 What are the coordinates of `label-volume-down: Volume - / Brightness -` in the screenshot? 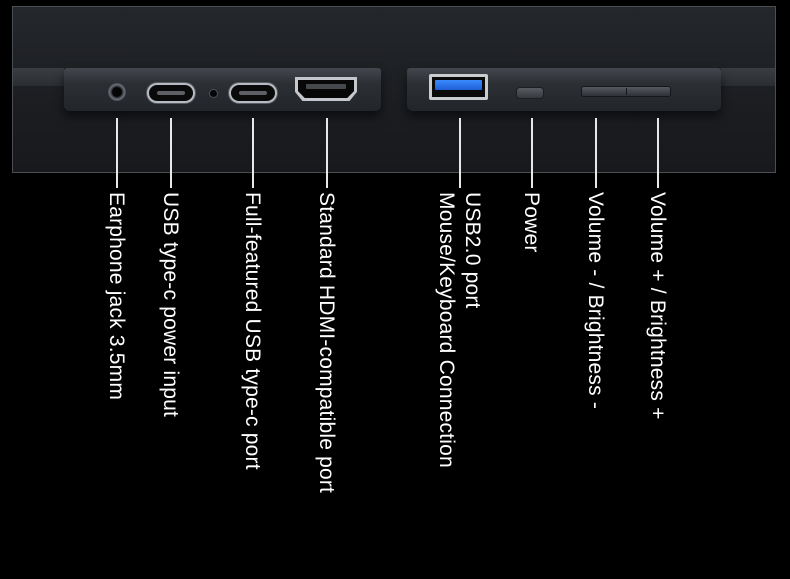 It's located at (595, 301).